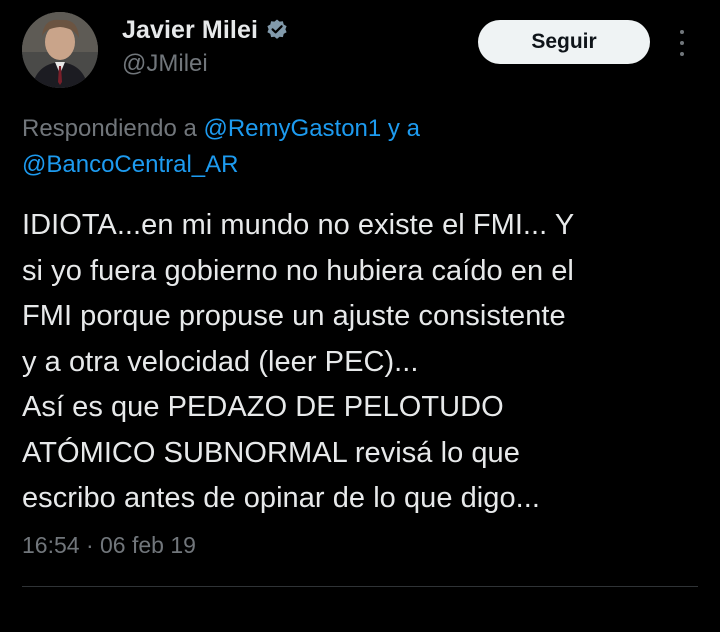  Describe the element at coordinates (277, 30) in the screenshot. I see `verified-badge-icon` at that location.